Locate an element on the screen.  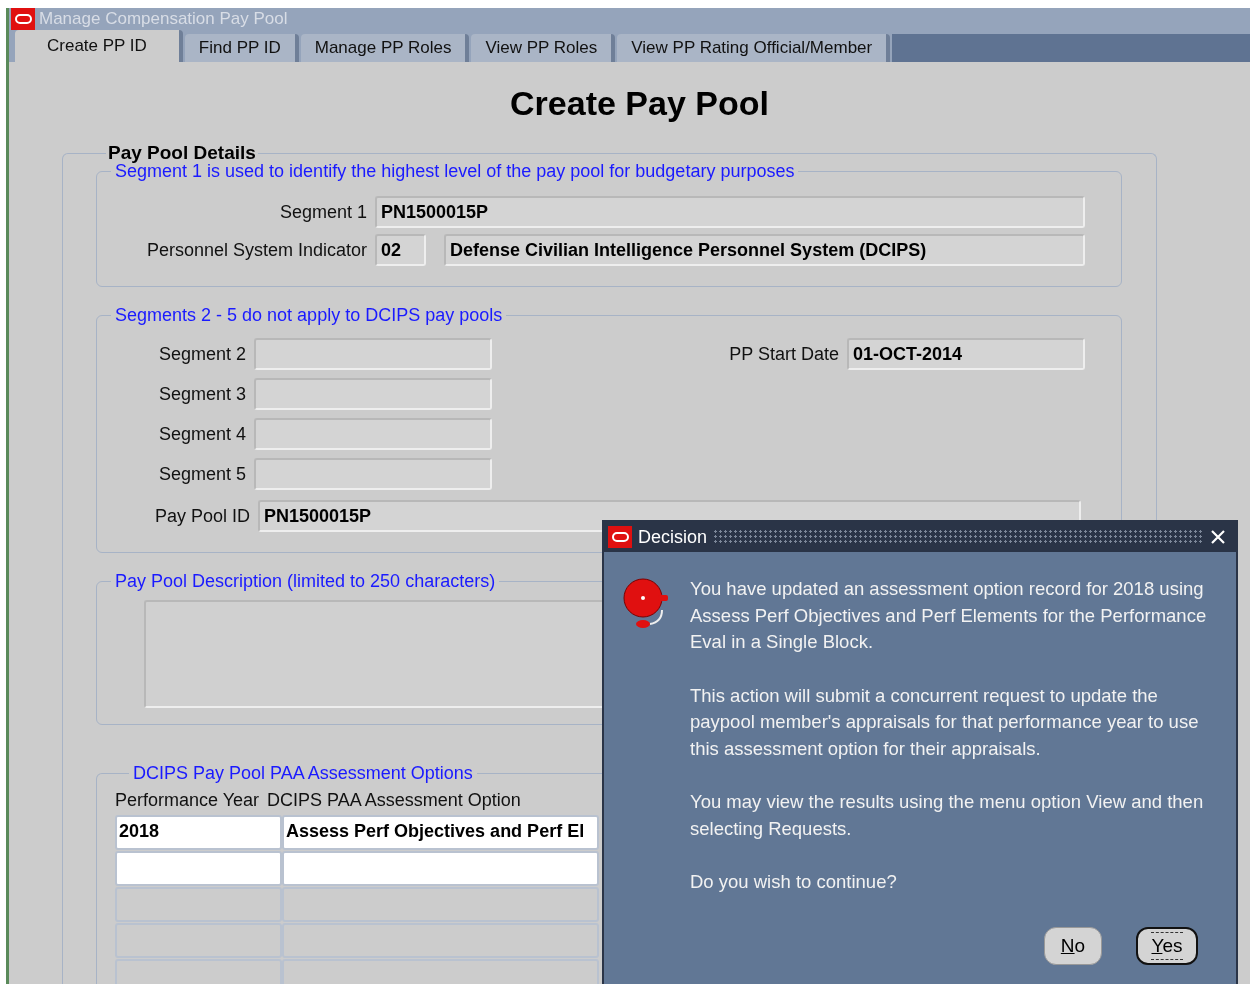
field-label: Segment 5 is located at coordinates (202, 474).